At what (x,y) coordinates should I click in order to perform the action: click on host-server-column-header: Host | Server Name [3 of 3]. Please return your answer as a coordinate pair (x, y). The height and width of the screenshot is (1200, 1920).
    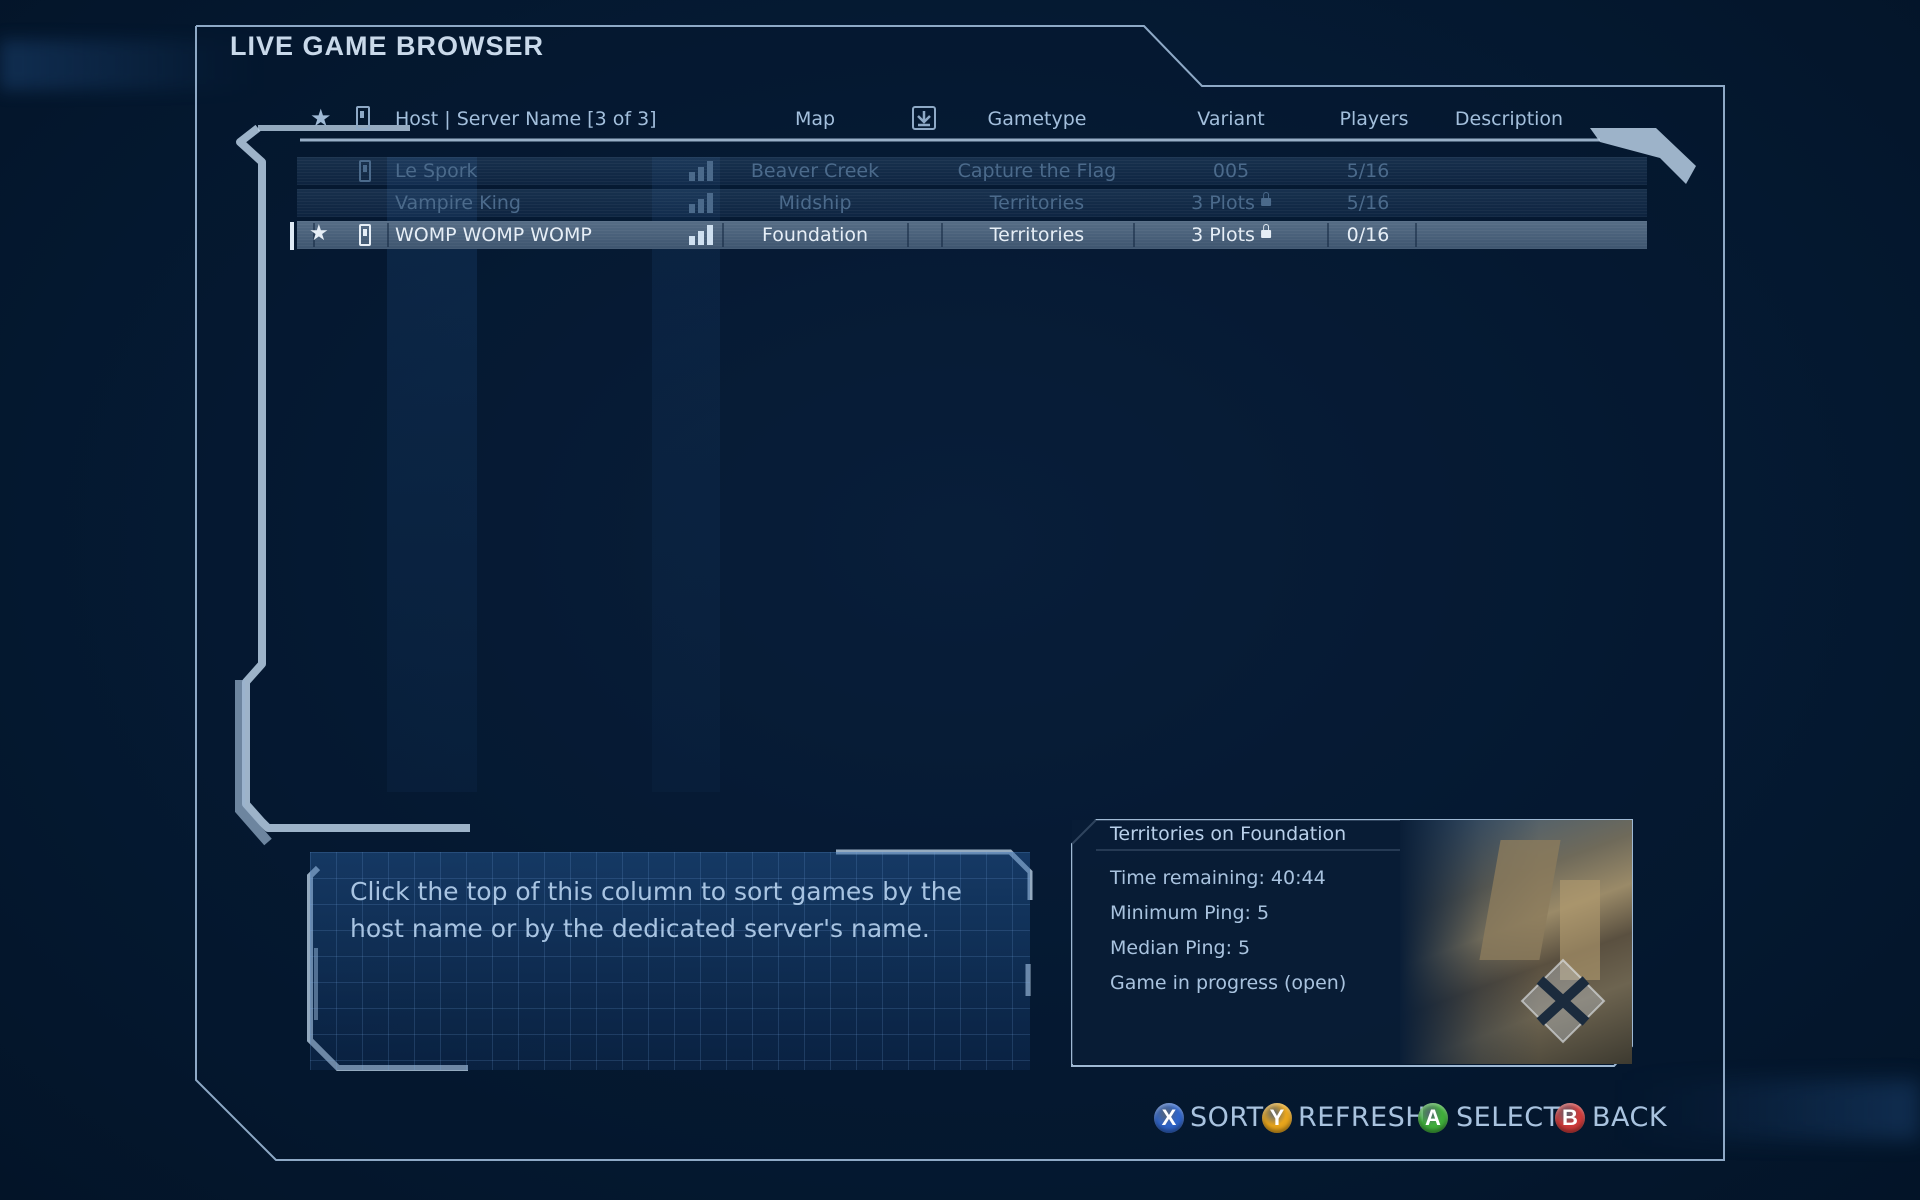
    Looking at the image, I should click on (526, 120).